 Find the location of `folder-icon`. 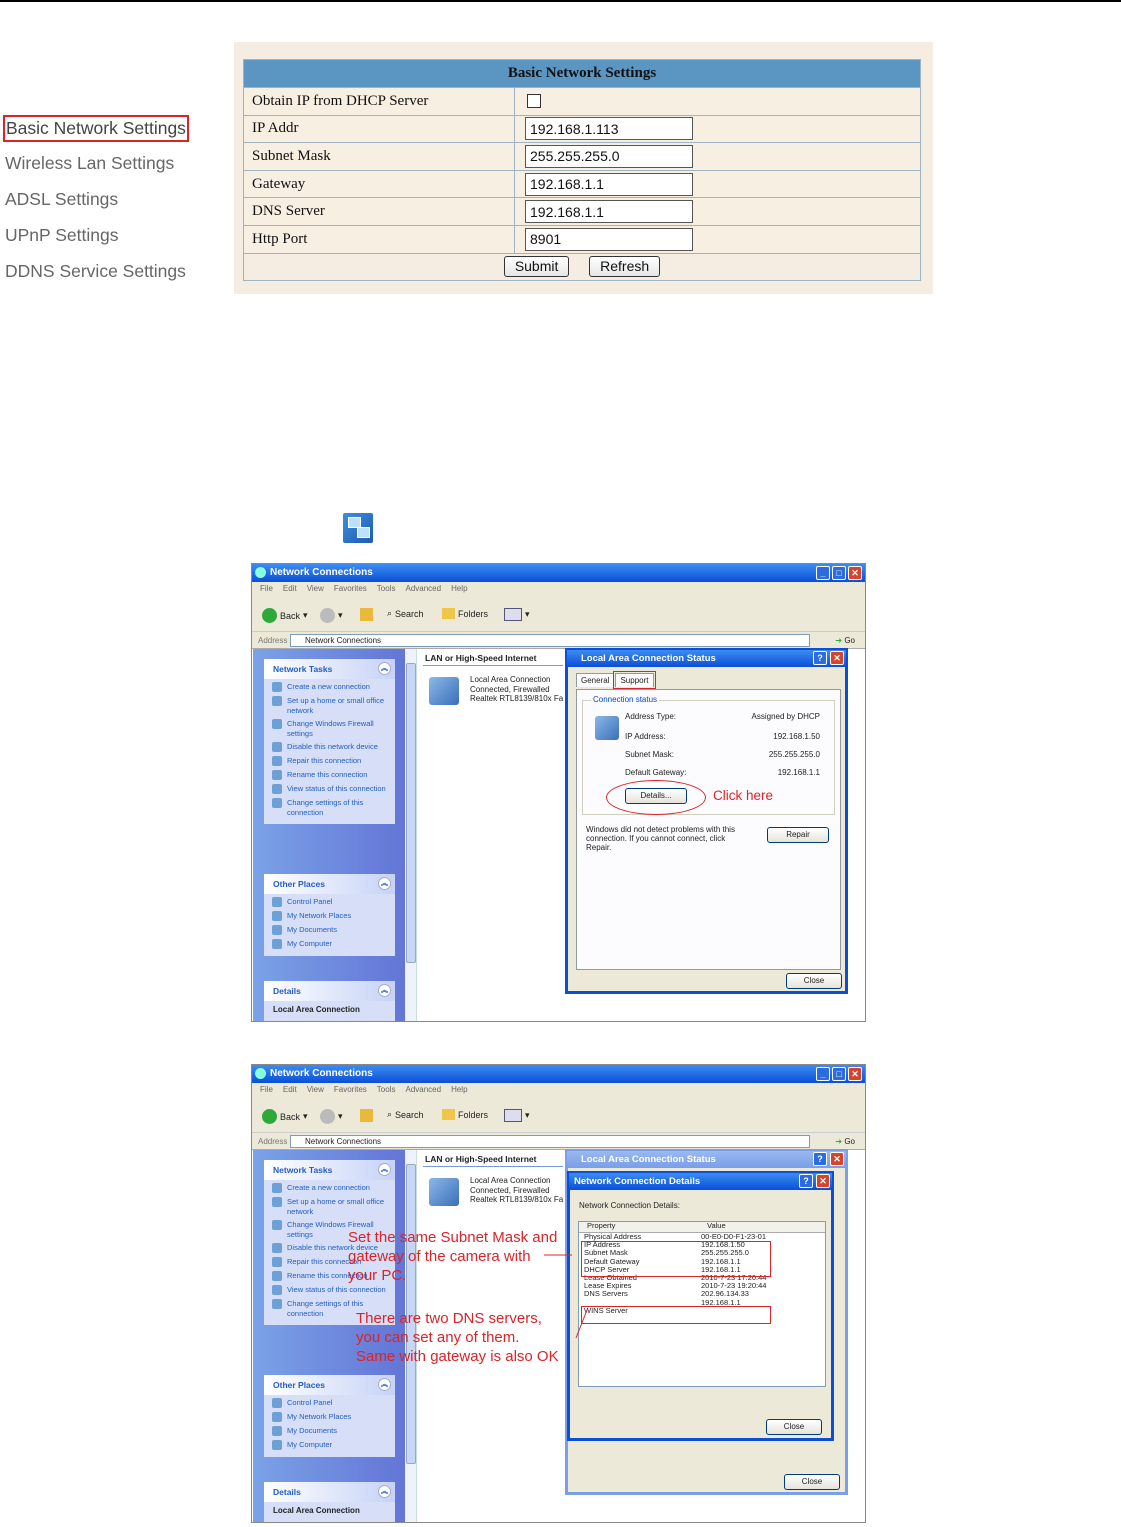

folder-icon is located at coordinates (448, 1114).